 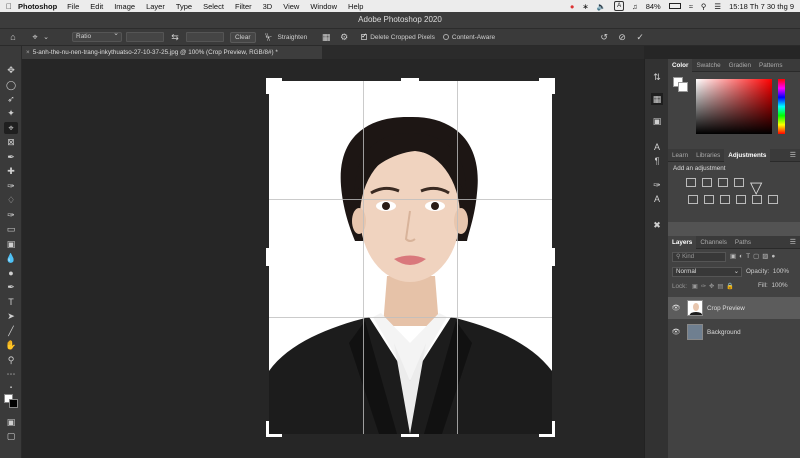 I want to click on dodge-tool-icon: ●, so click(x=11, y=273).